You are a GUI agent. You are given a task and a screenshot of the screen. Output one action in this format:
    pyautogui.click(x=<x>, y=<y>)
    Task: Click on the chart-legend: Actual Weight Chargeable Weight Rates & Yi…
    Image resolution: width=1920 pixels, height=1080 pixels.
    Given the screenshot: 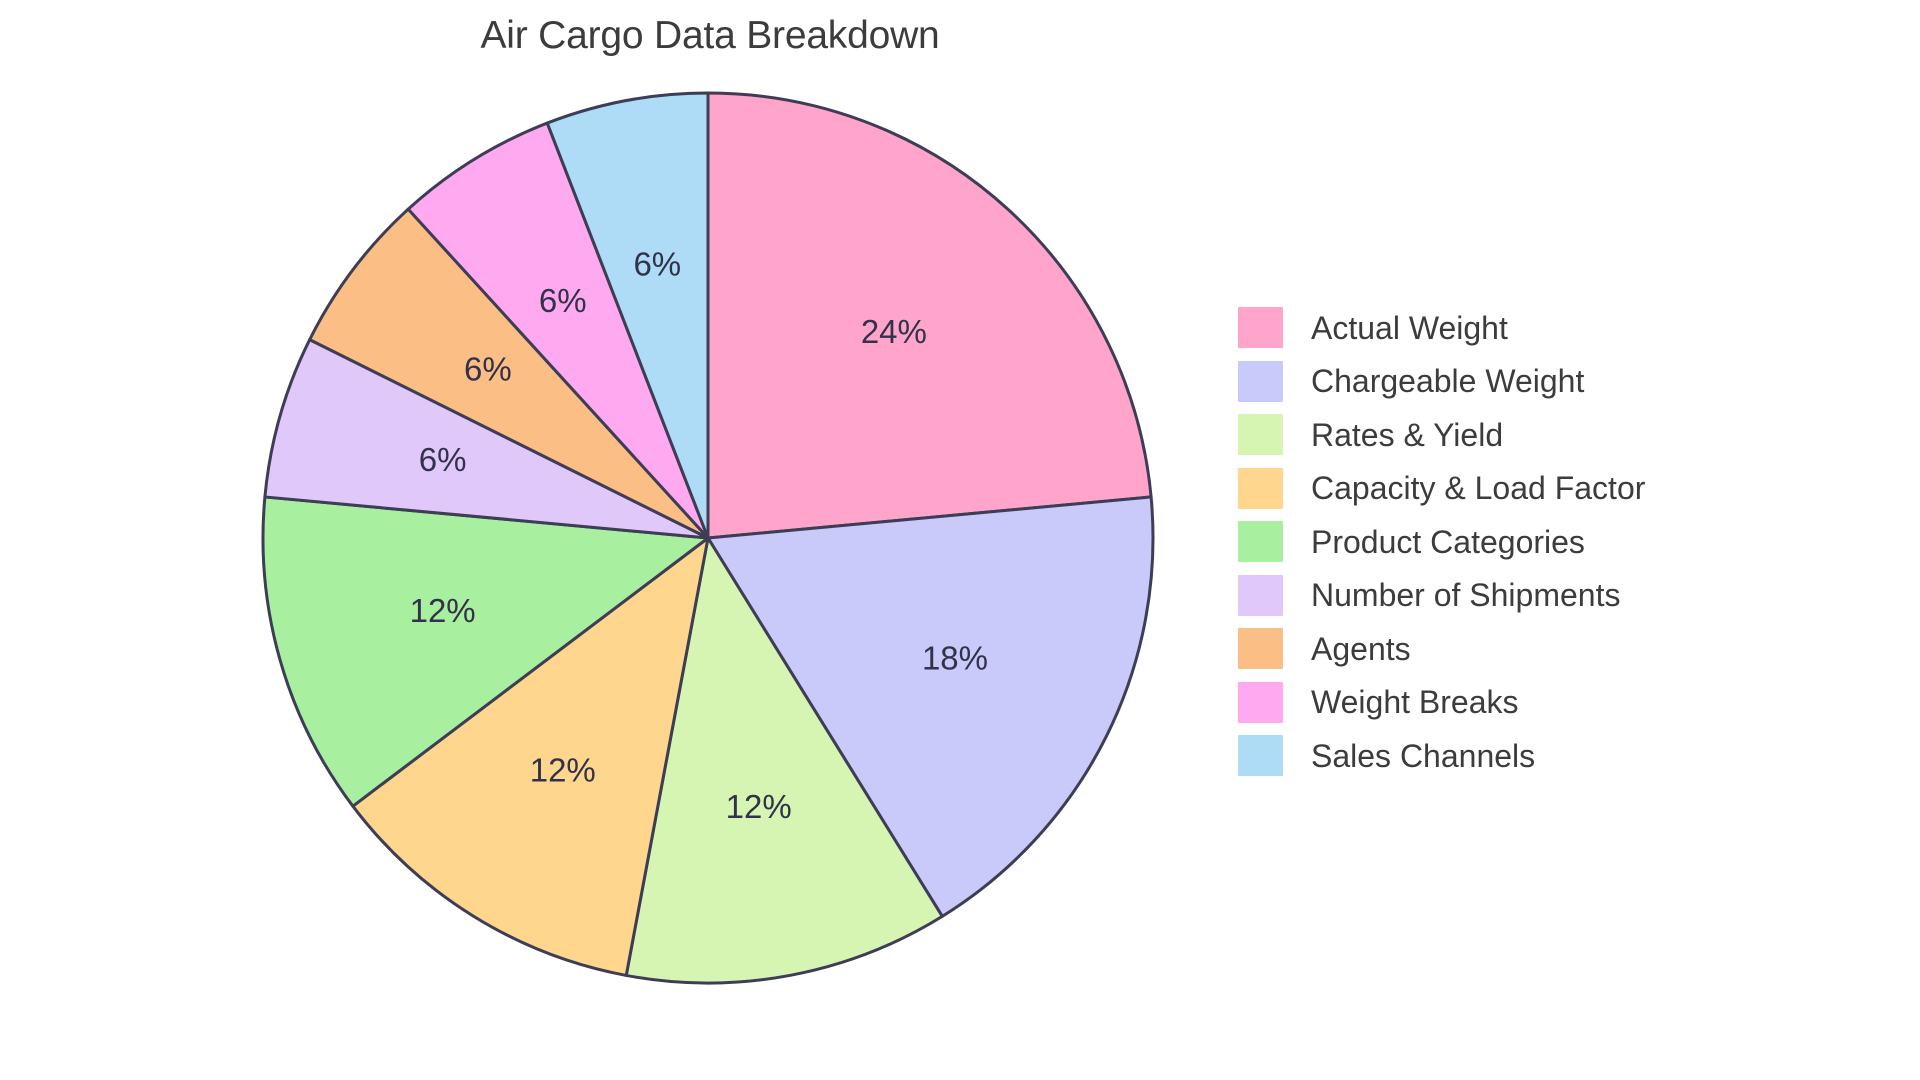 What is the action you would take?
    pyautogui.click(x=1518, y=542)
    